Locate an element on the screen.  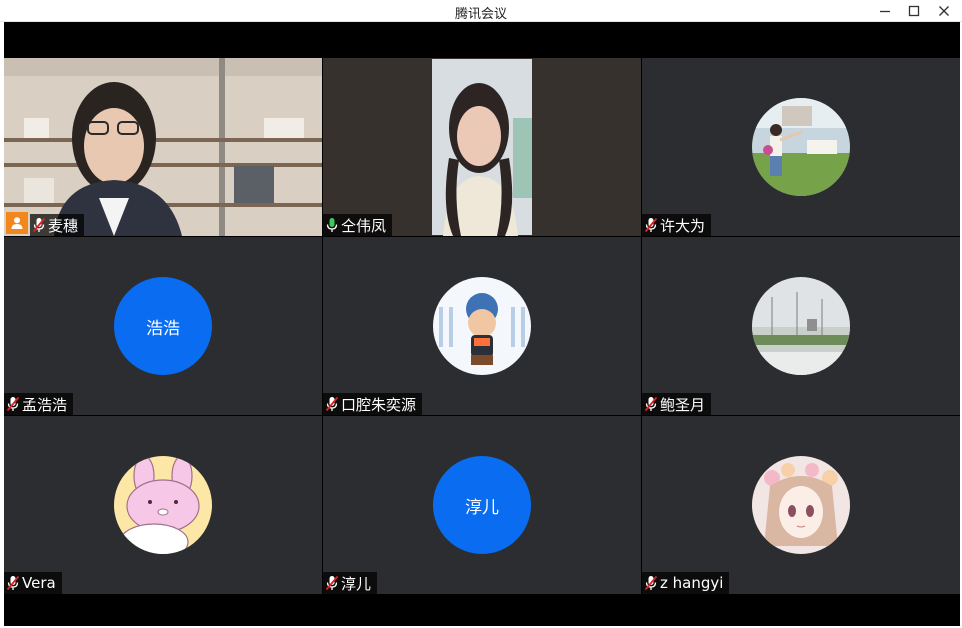
participant-tile-speaking: 仝伟凤 is located at coordinates (482, 147).